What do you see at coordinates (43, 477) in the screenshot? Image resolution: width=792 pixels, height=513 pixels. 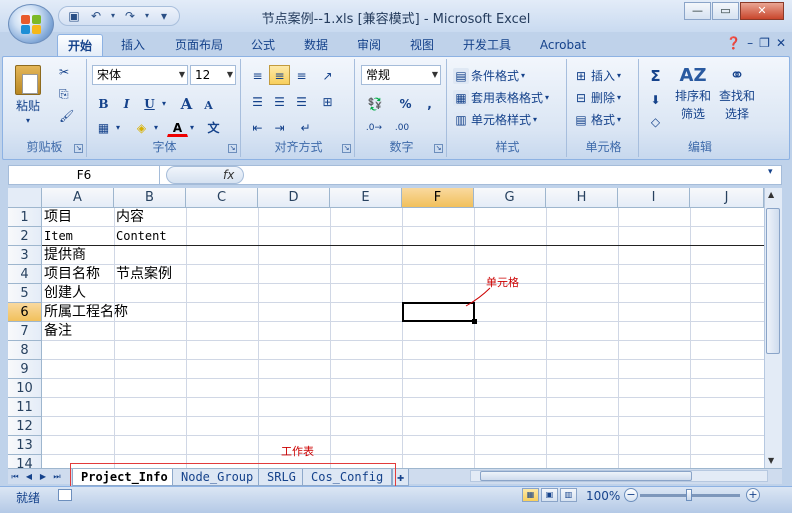 I see `next-sheet-icon: ▶` at bounding box center [43, 477].